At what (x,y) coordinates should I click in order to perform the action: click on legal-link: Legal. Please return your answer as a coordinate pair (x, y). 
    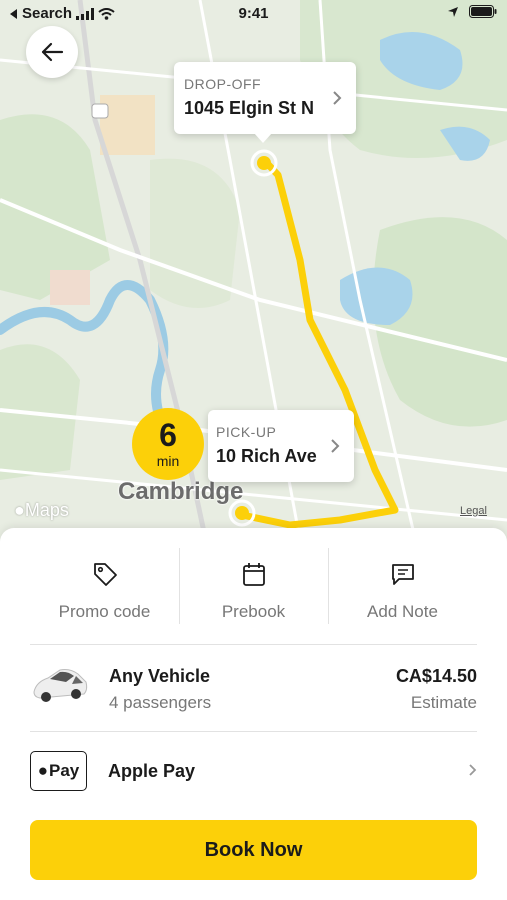
    Looking at the image, I should click on (473, 511).